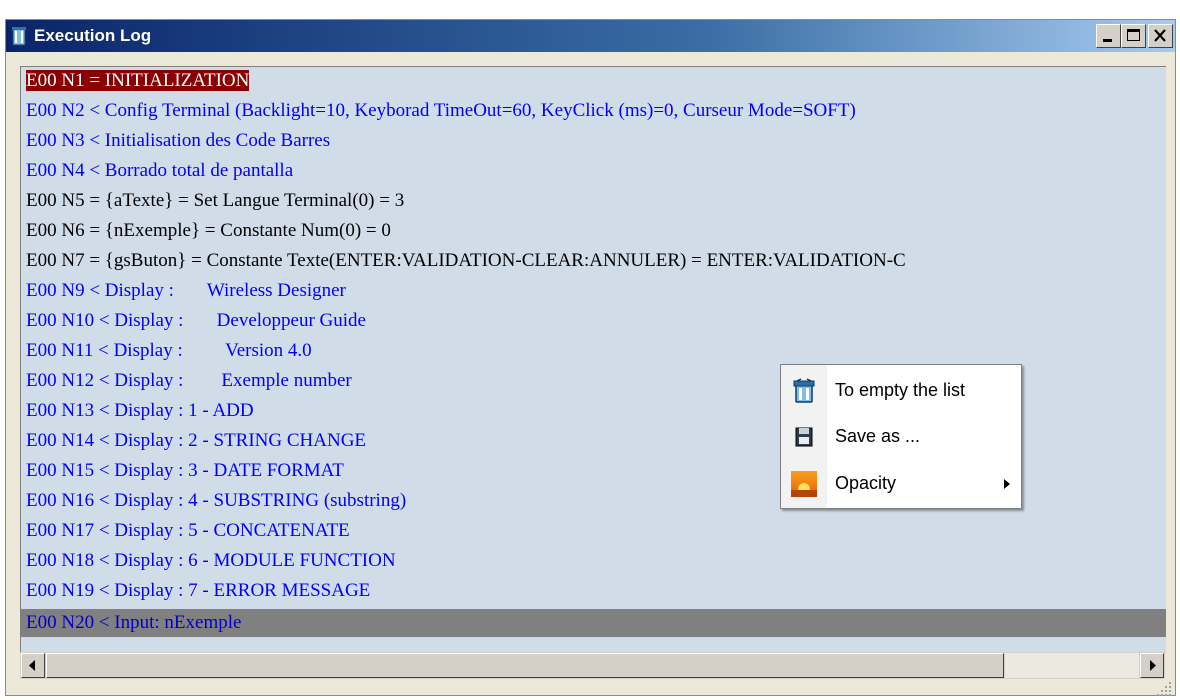 The width and height of the screenshot is (1180, 700). I want to click on scroll-right-button, so click(1152, 665).